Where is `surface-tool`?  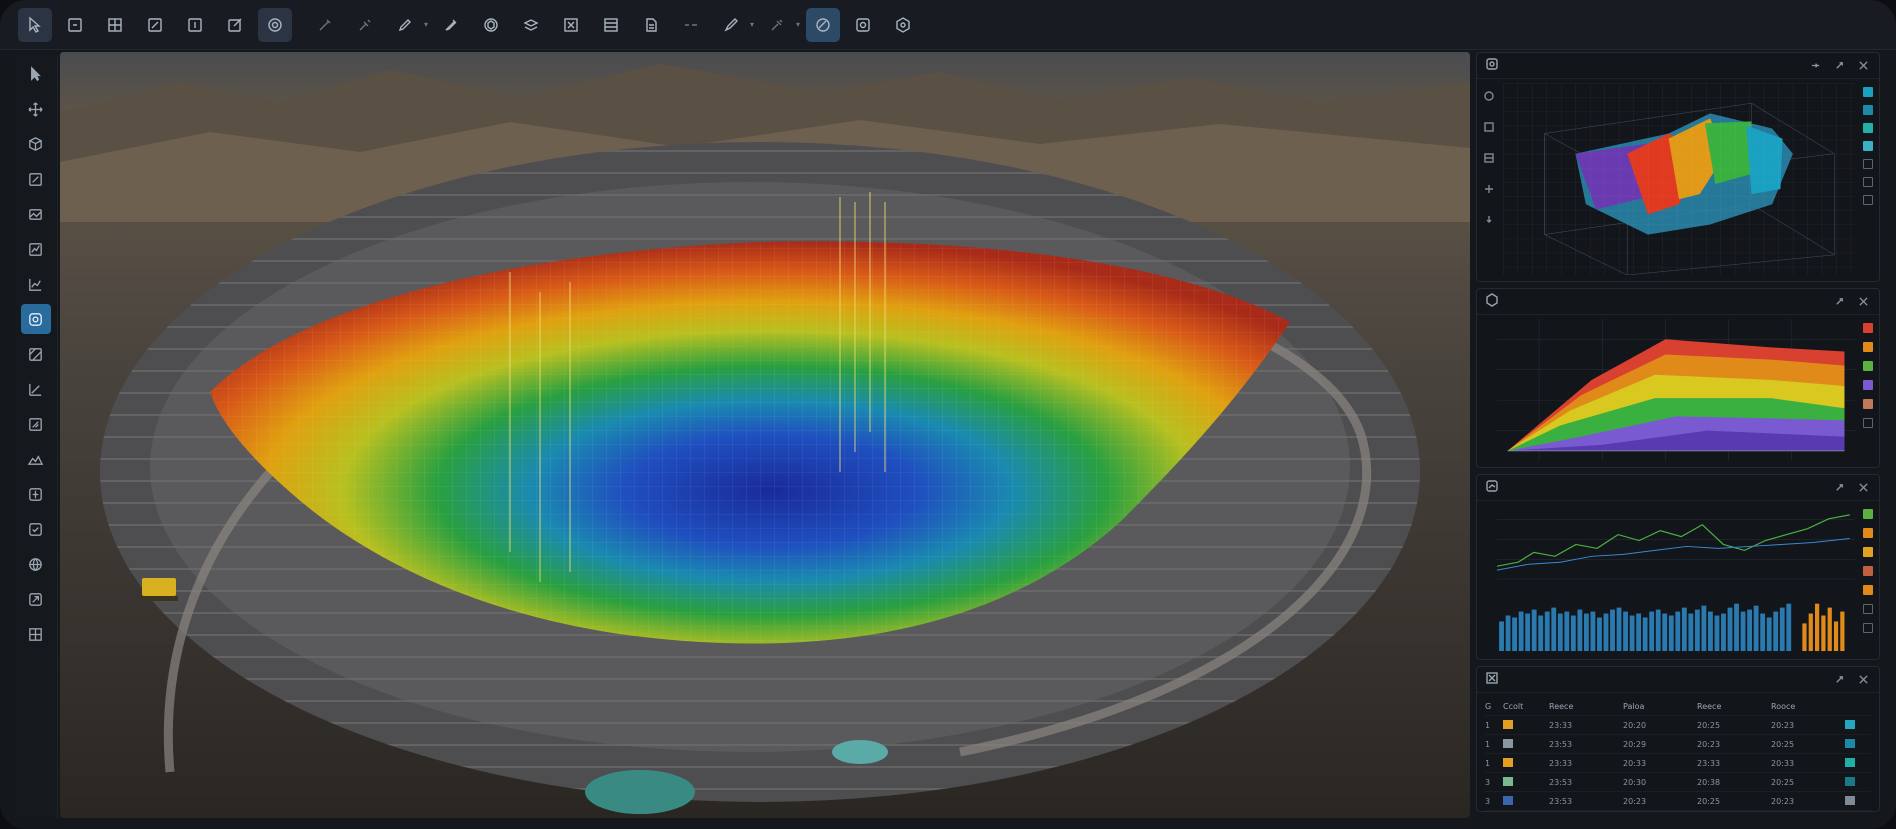 surface-tool is located at coordinates (36, 424).